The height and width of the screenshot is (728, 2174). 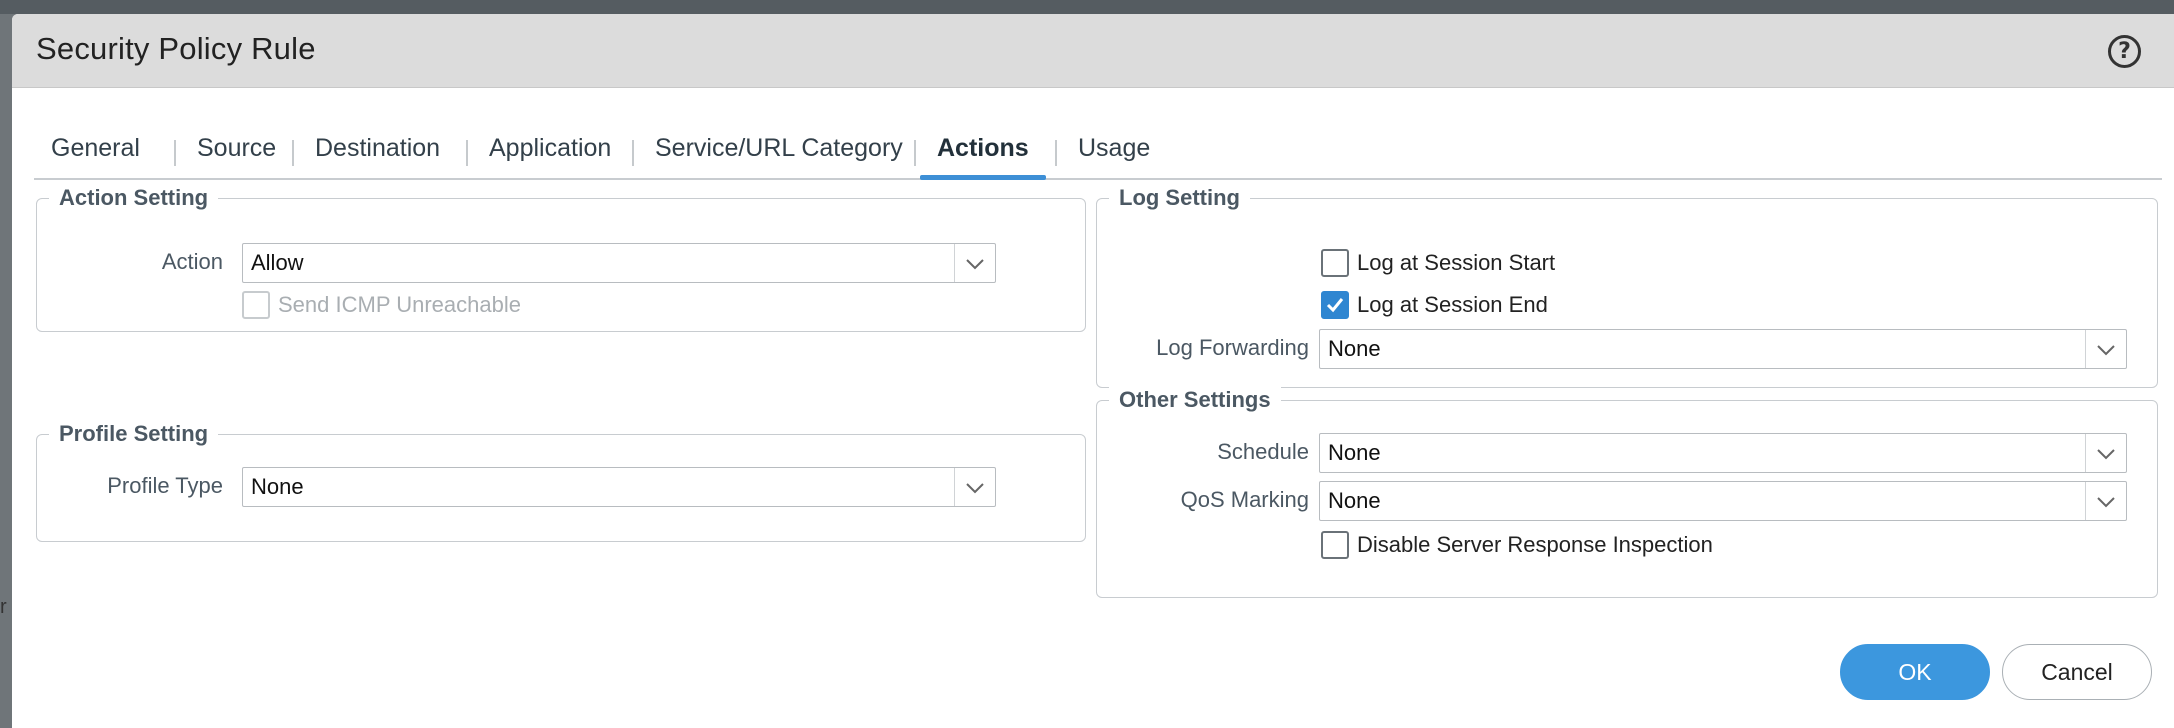 What do you see at coordinates (1179, 198) in the screenshot?
I see `log-setting-legend: Log Setting` at bounding box center [1179, 198].